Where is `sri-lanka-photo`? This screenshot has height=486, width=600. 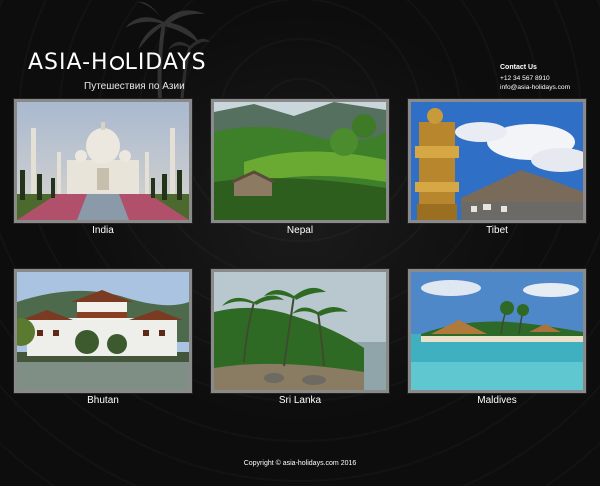
sri-lanka-photo is located at coordinates (300, 331).